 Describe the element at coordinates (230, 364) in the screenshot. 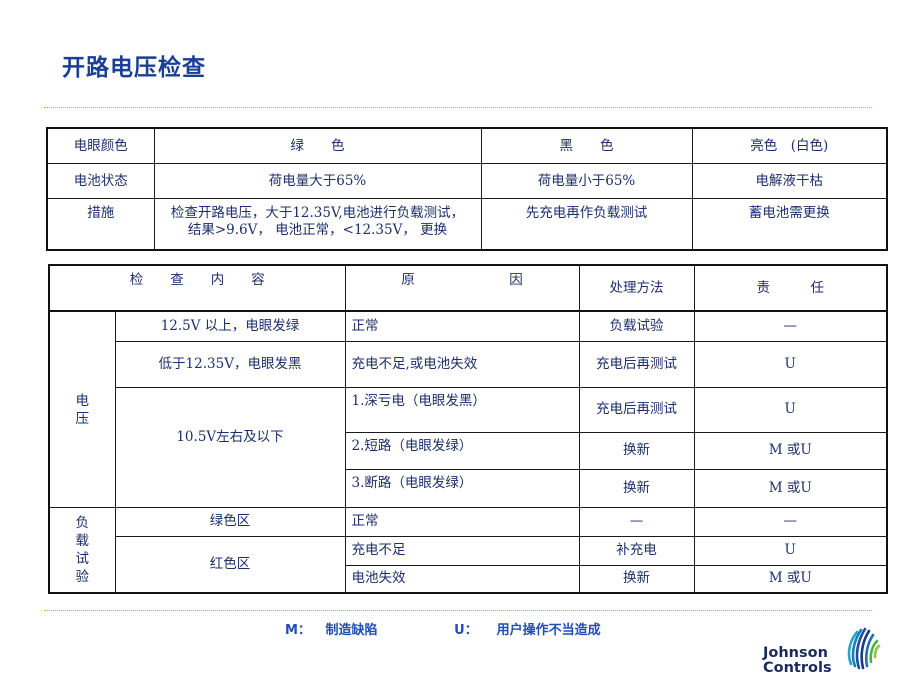

I see `condition: 低于12.35V，电眼发黑` at that location.